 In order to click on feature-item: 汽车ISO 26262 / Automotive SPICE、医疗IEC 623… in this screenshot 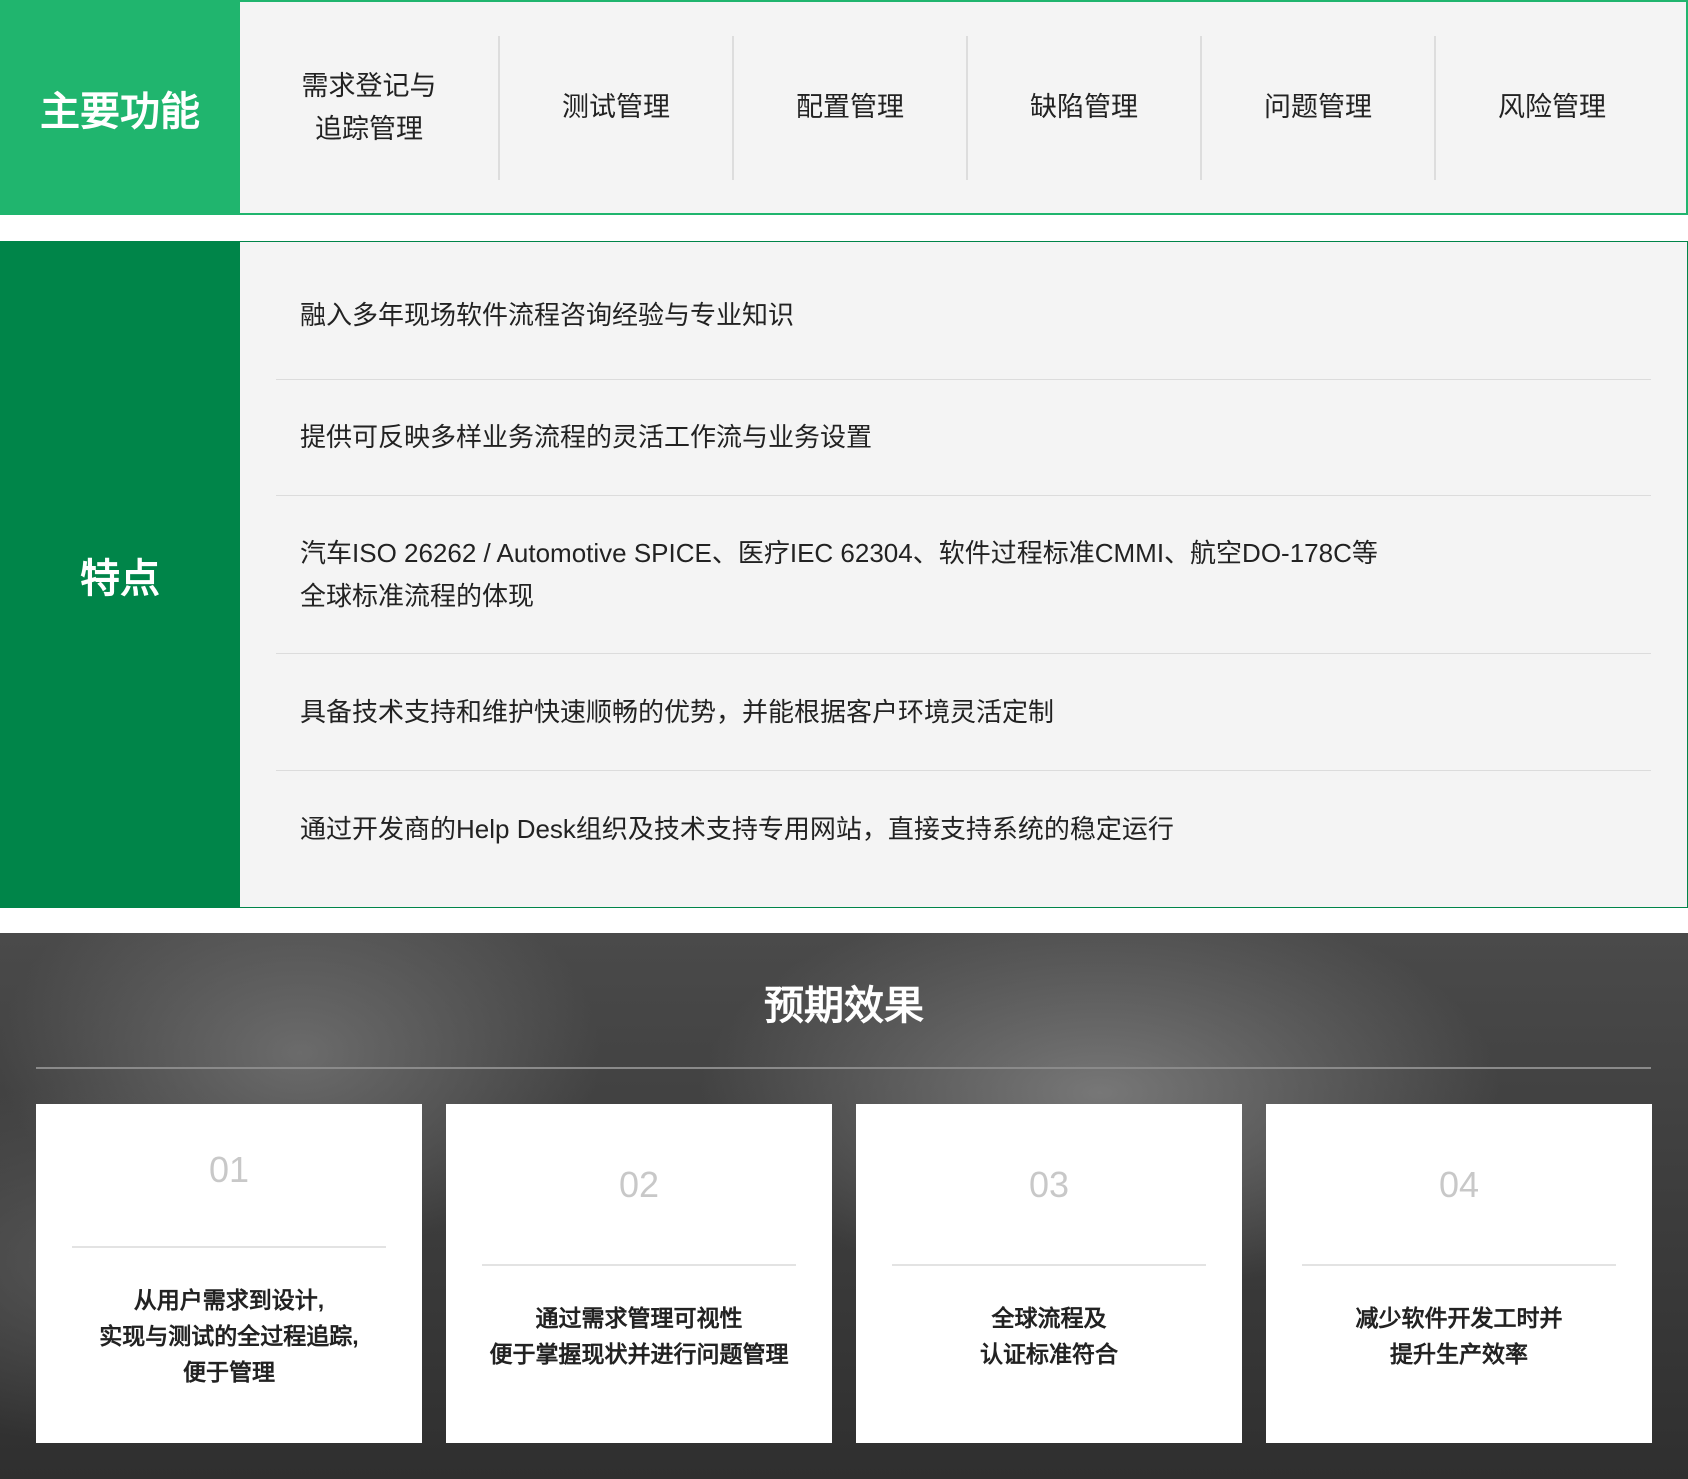, I will do `click(963, 575)`.